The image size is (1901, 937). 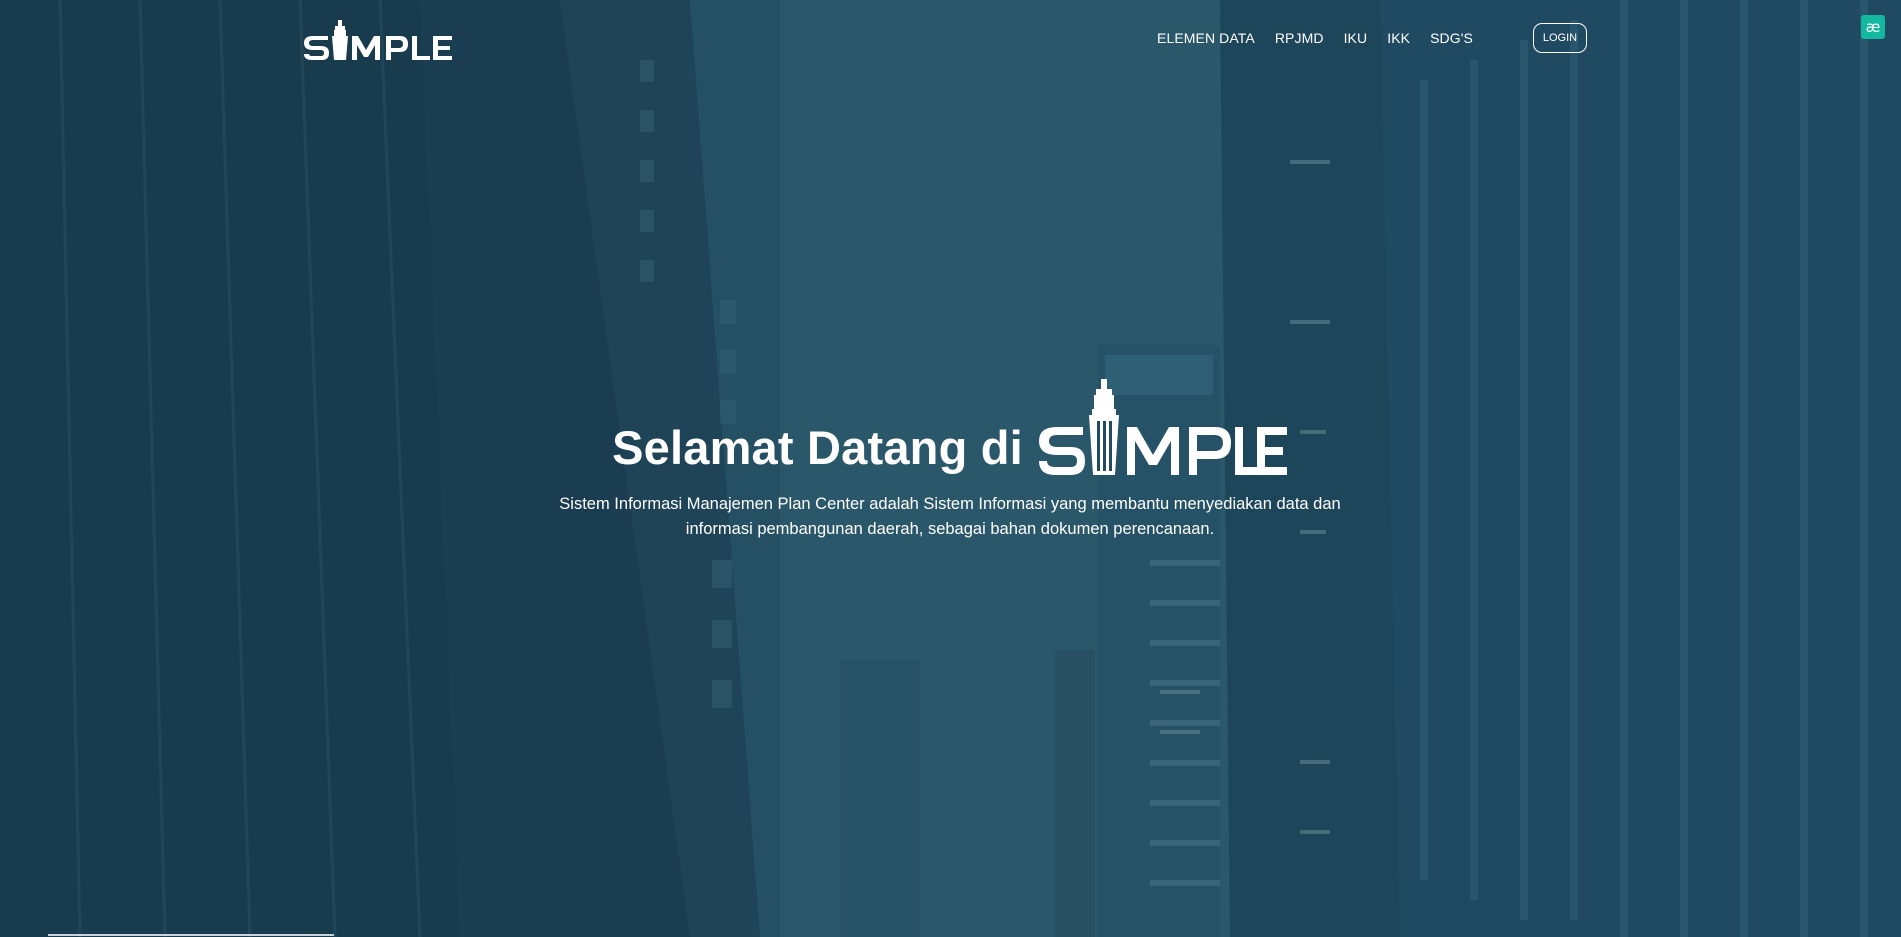 I want to click on simple-logo-icon, so click(x=378, y=40).